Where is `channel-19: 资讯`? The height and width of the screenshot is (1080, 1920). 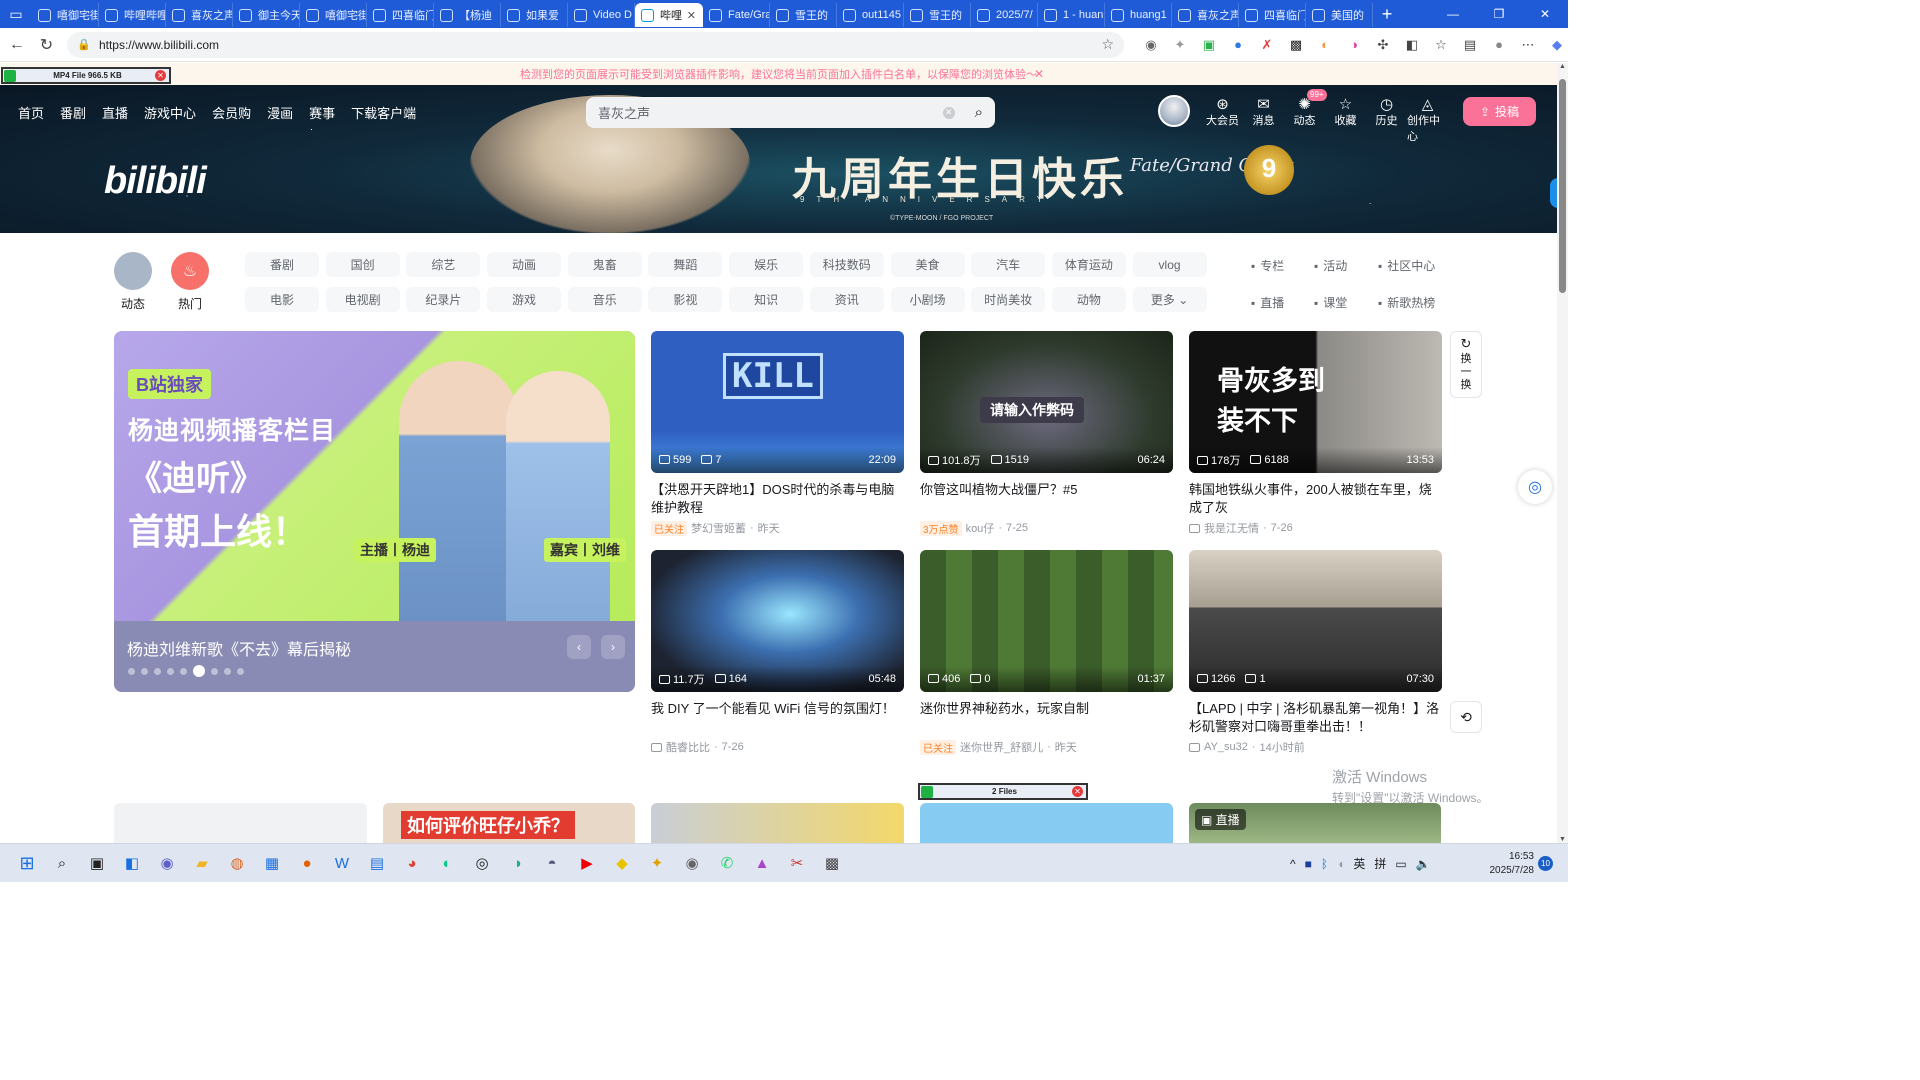 channel-19: 资讯 is located at coordinates (846, 299).